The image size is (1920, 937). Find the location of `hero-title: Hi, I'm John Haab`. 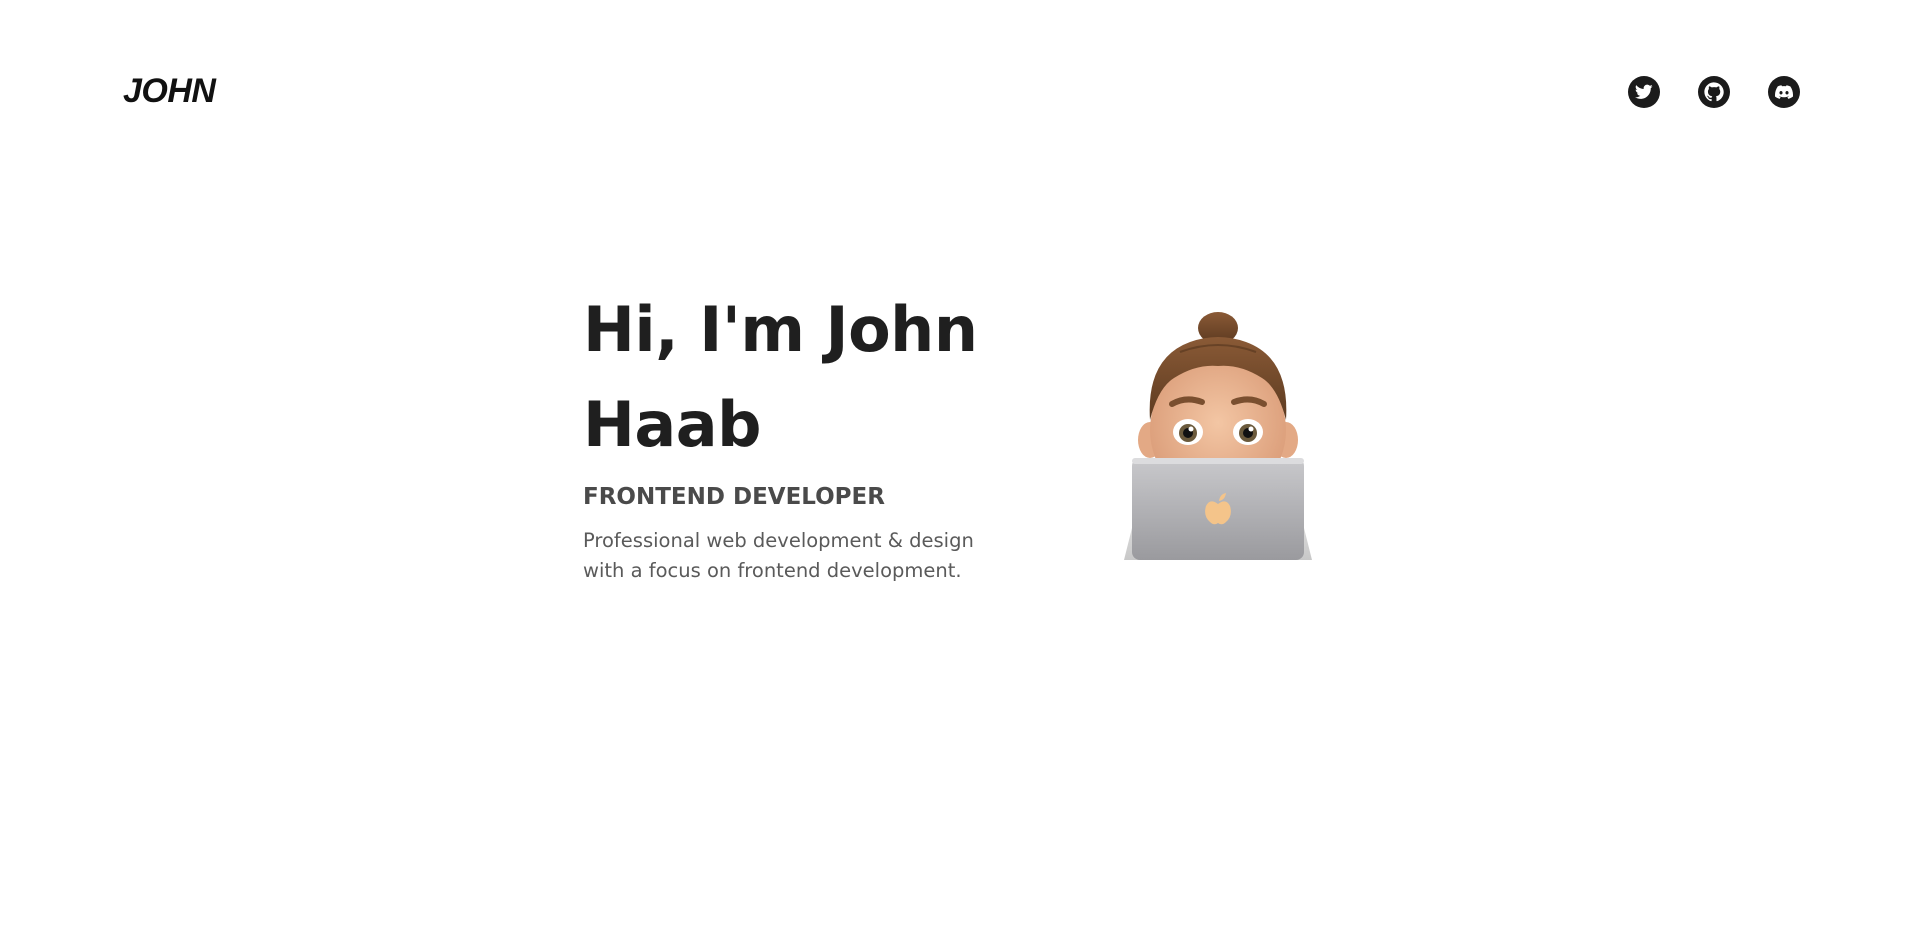

hero-title: Hi, I'm John Haab is located at coordinates (803, 377).